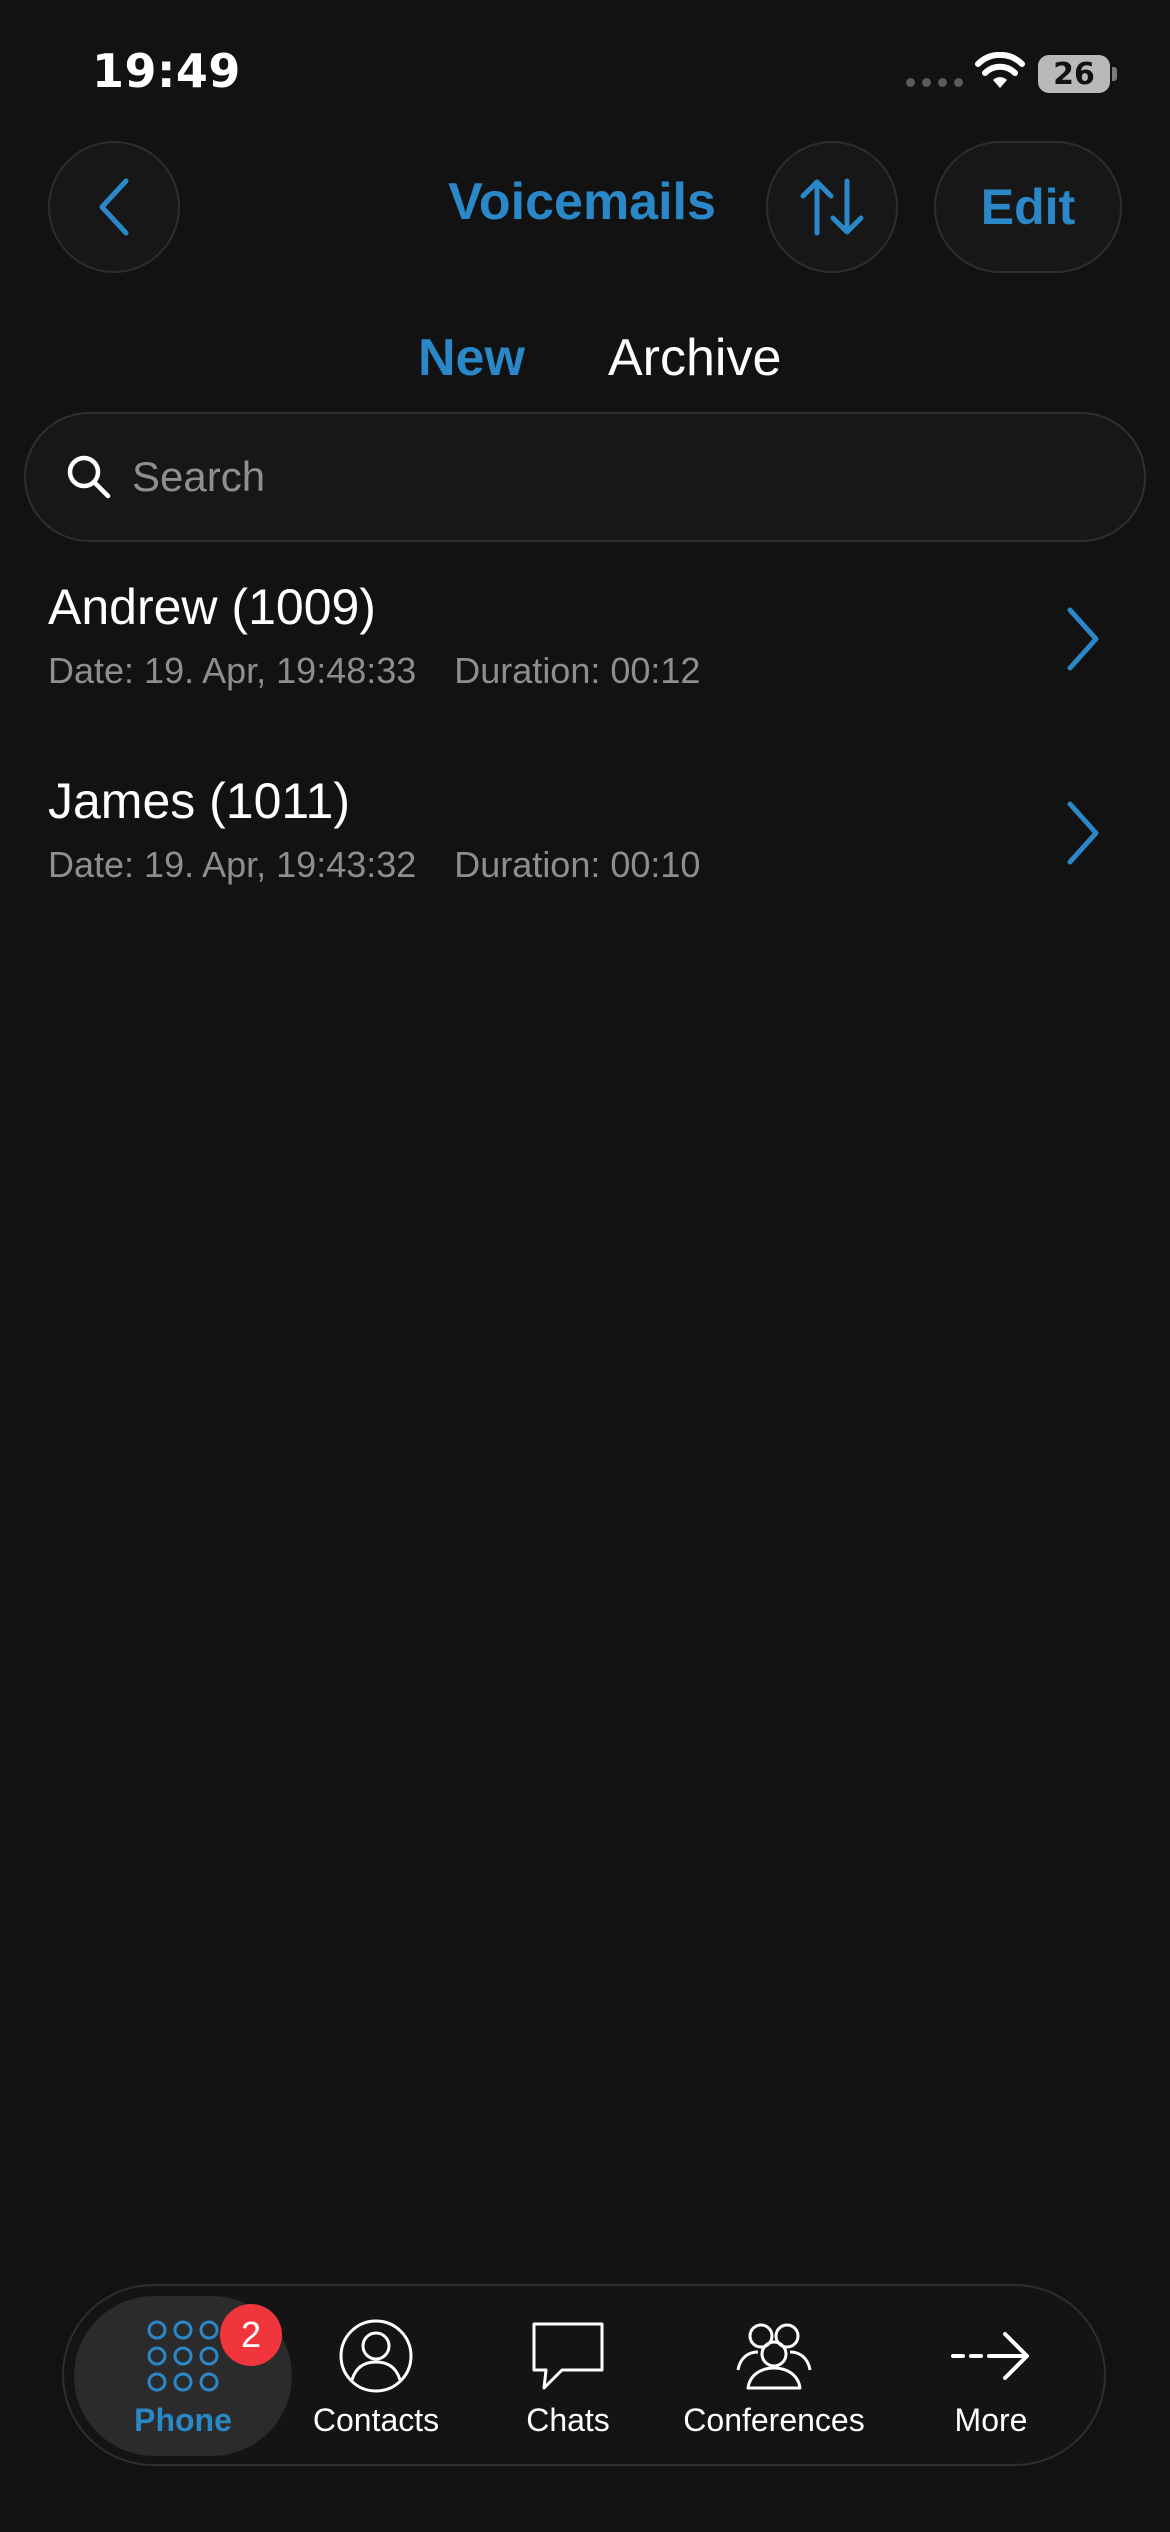 The image size is (1170, 2532). What do you see at coordinates (89, 477) in the screenshot?
I see `search-icon` at bounding box center [89, 477].